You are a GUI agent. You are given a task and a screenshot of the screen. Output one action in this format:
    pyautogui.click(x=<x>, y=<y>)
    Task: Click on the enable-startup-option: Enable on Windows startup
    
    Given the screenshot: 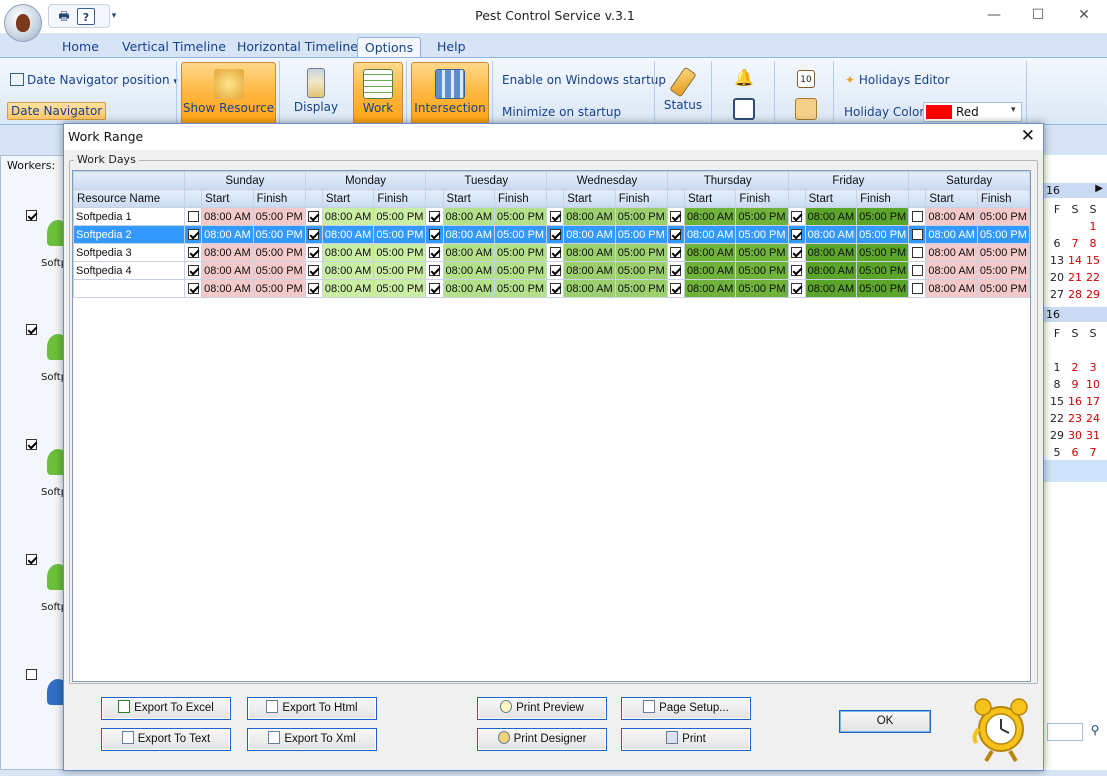 What is the action you would take?
    pyautogui.click(x=584, y=80)
    